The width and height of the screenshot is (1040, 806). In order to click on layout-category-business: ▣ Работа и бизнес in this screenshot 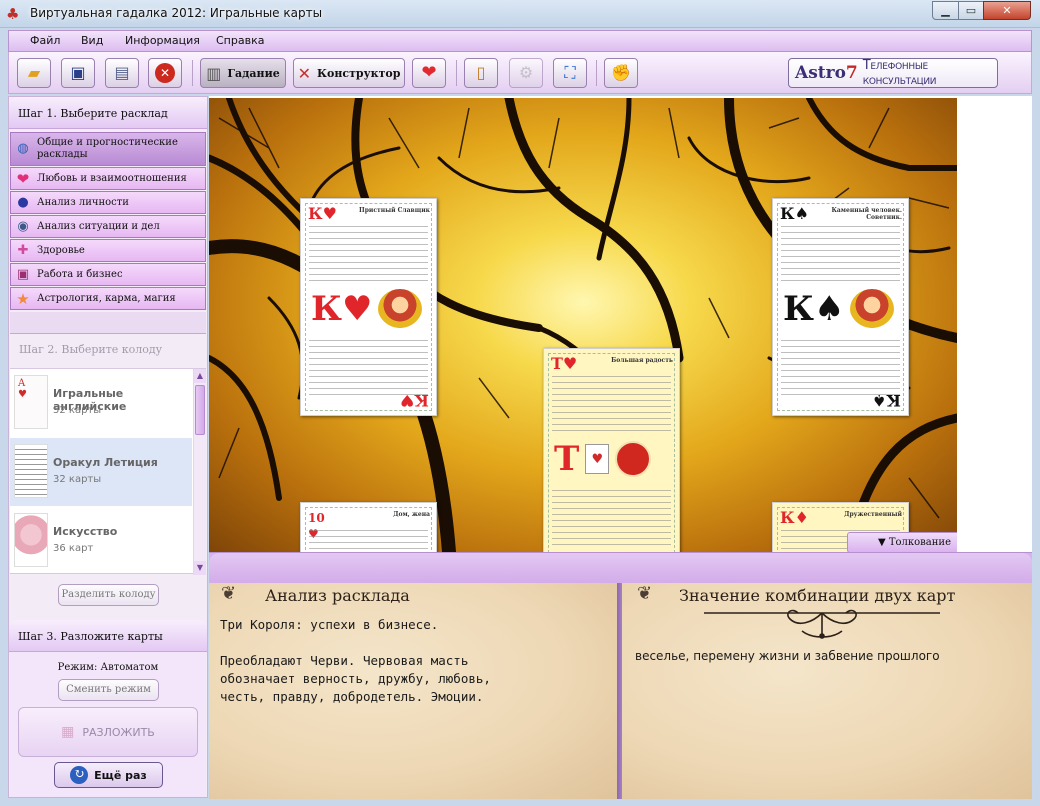, I will do `click(108, 274)`.